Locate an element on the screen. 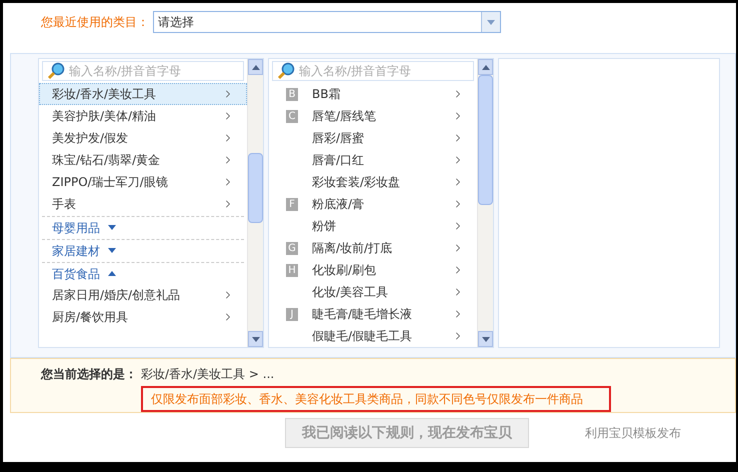 The width and height of the screenshot is (738, 472). category-label: 假睫毛/假睫毛工具 is located at coordinates (363, 336).